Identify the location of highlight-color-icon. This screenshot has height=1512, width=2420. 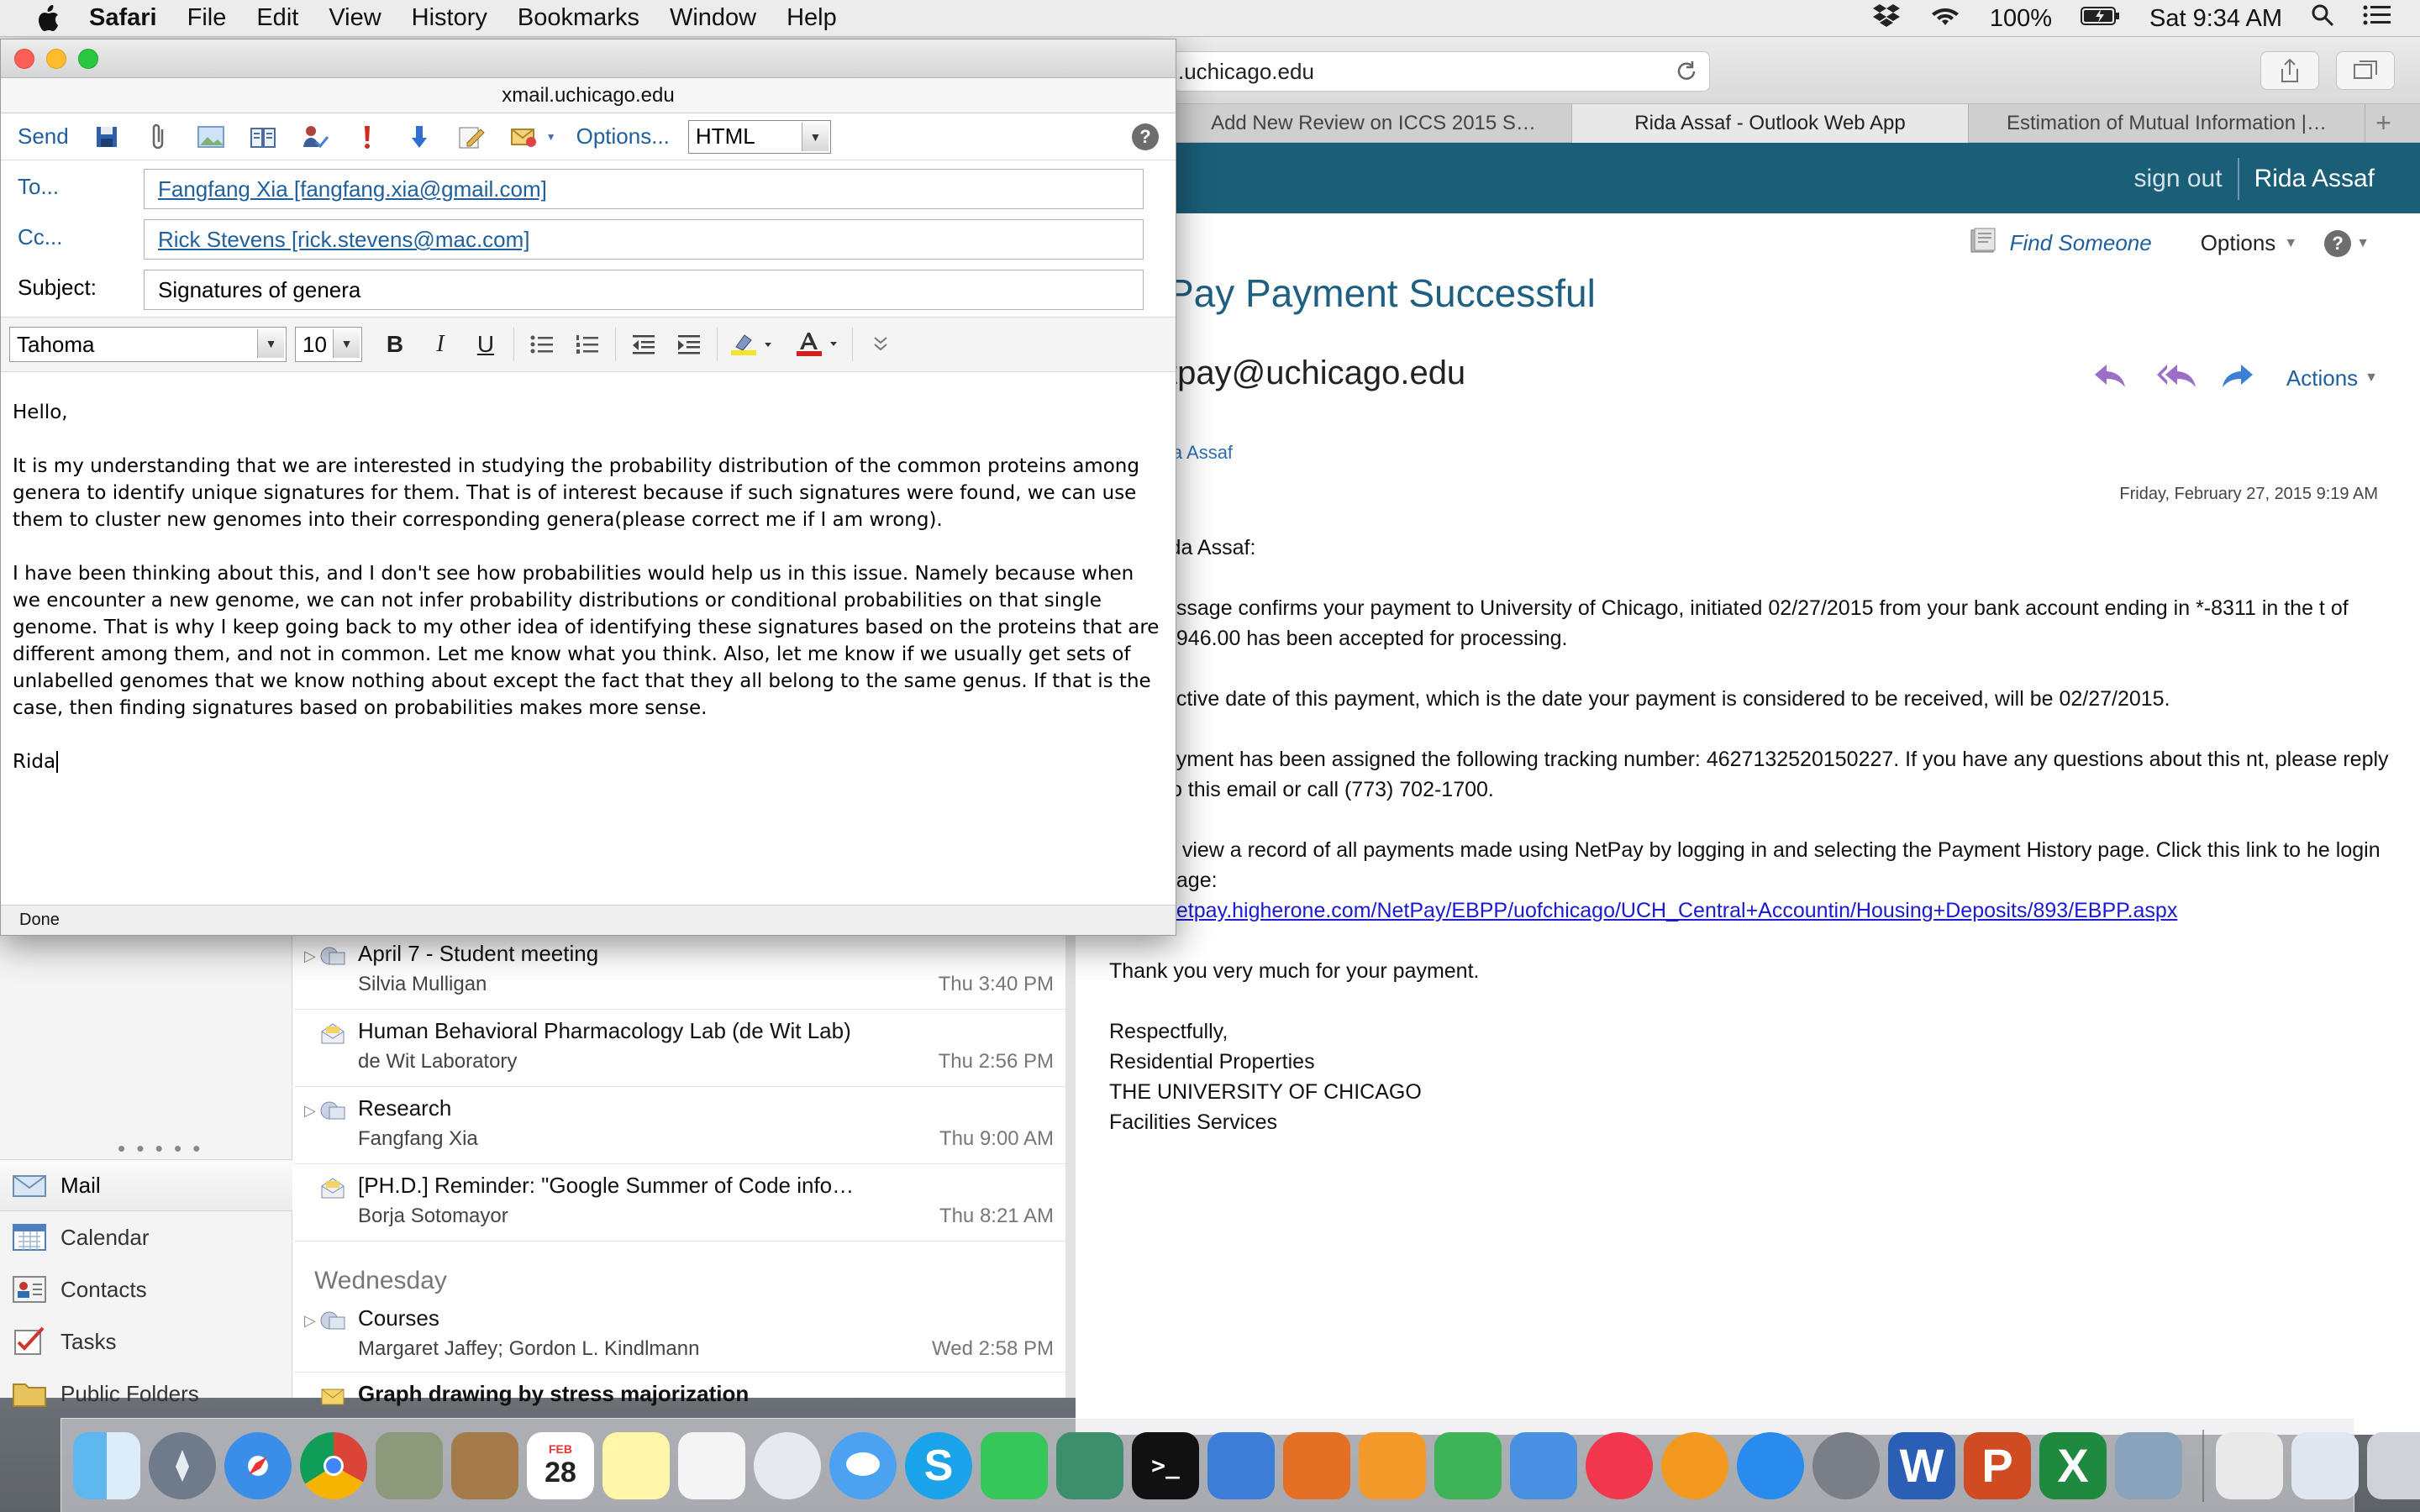
(752, 344).